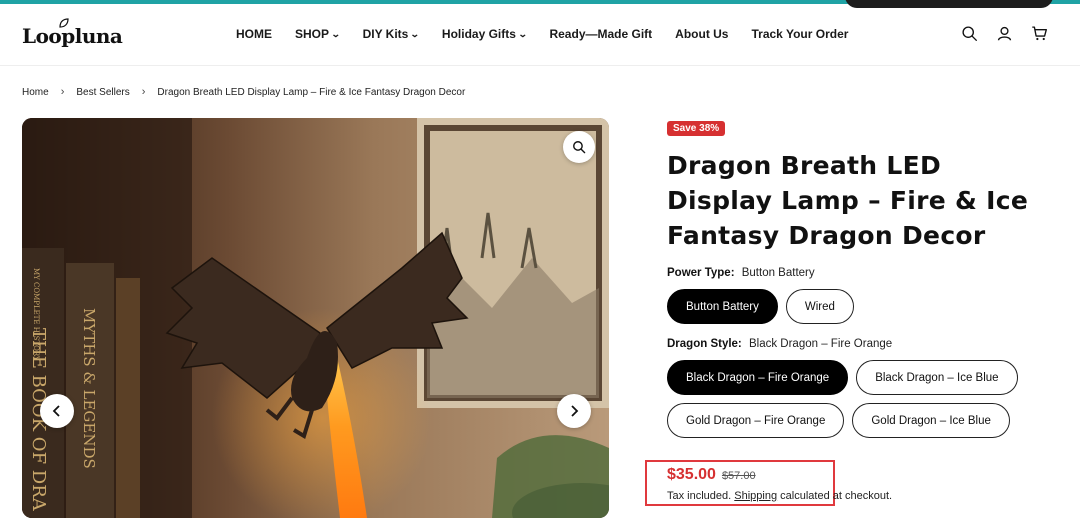  What do you see at coordinates (102, 92) in the screenshot?
I see `breadcrumb-best-sellers: Best Sellers` at bounding box center [102, 92].